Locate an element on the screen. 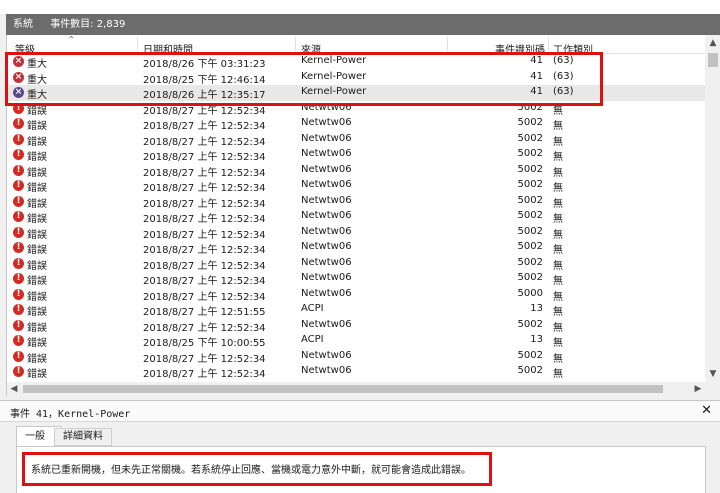  column-header-datetime: 日期和時間 is located at coordinates (168, 47).